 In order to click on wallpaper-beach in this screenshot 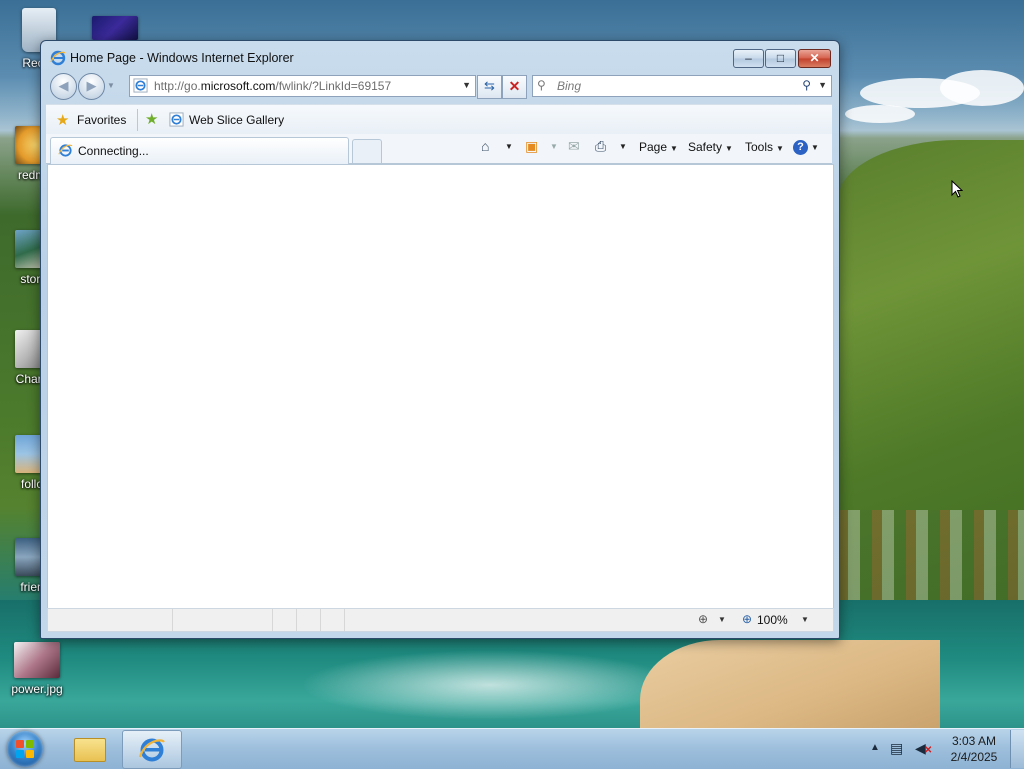, I will do `click(790, 685)`.